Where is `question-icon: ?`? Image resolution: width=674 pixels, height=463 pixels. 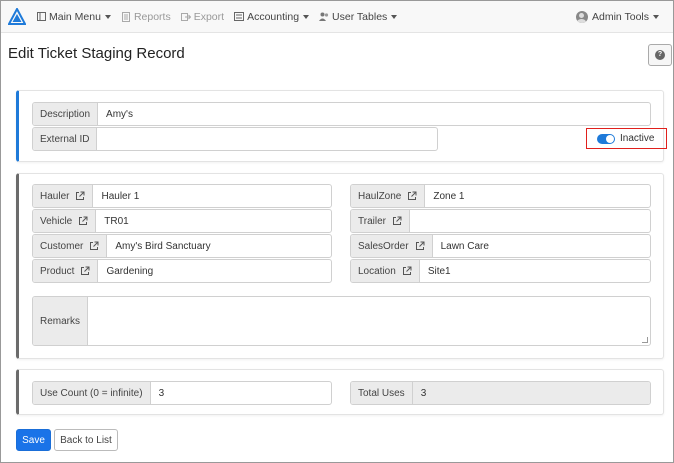 question-icon: ? is located at coordinates (660, 55).